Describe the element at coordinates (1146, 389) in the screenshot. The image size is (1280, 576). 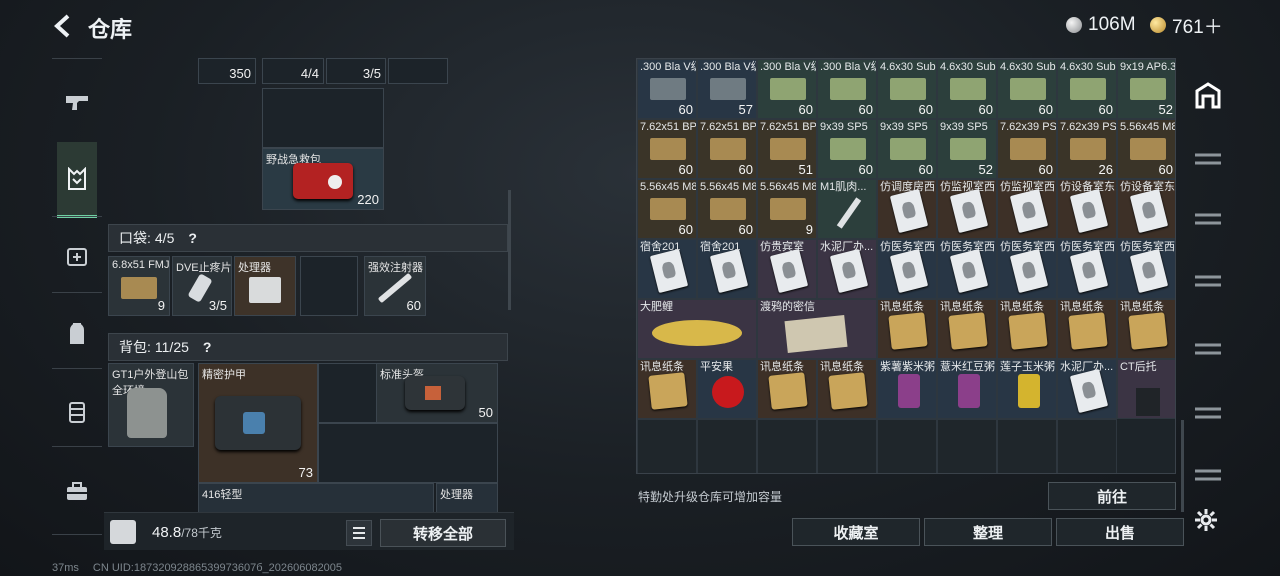
I see `warehouse-item: CT后托` at that location.